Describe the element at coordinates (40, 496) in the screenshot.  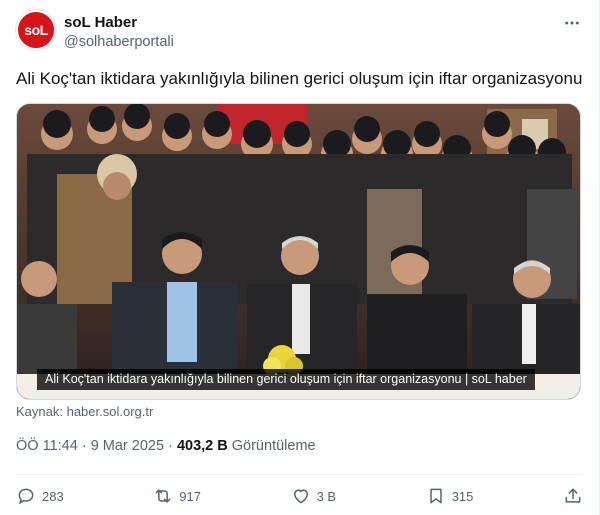
I see `reply-button: 283` at that location.